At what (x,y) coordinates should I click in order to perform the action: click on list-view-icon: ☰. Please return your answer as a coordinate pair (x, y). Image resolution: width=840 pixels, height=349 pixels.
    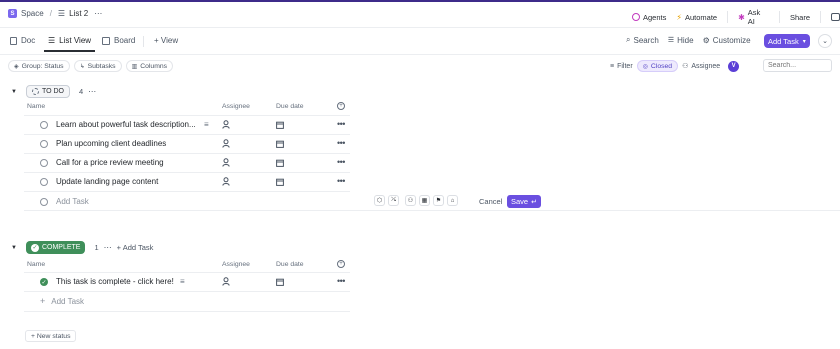
    Looking at the image, I should click on (52, 40).